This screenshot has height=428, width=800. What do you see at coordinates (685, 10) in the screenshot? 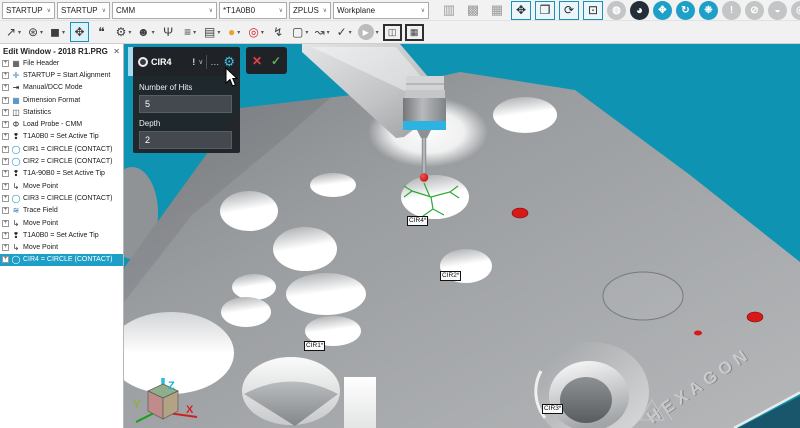
I see `toolbar-icon-button: ↻` at bounding box center [685, 10].